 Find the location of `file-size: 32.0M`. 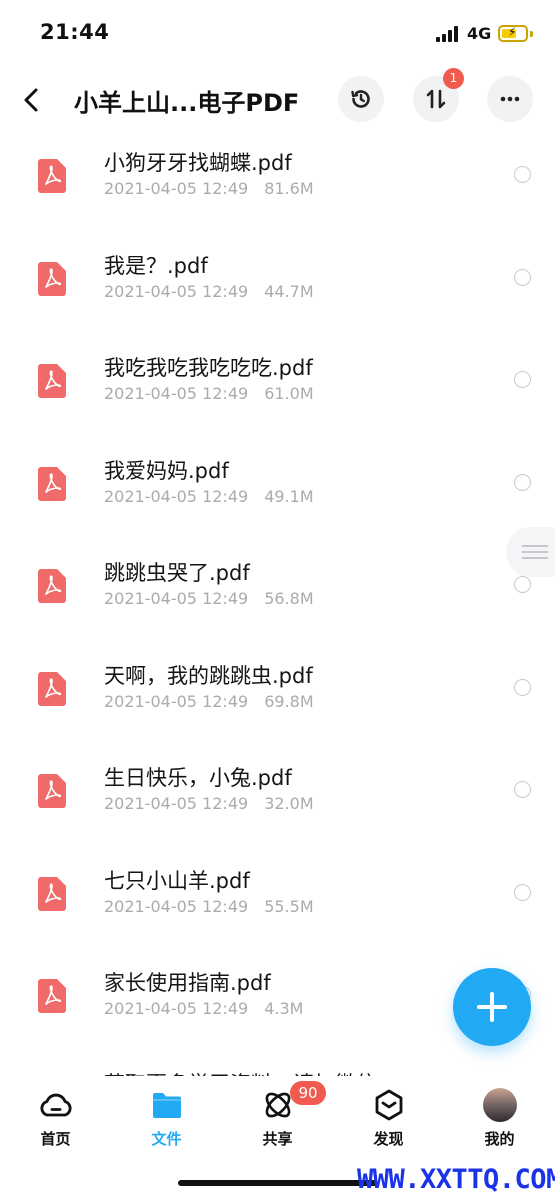

file-size: 32.0M is located at coordinates (289, 803).